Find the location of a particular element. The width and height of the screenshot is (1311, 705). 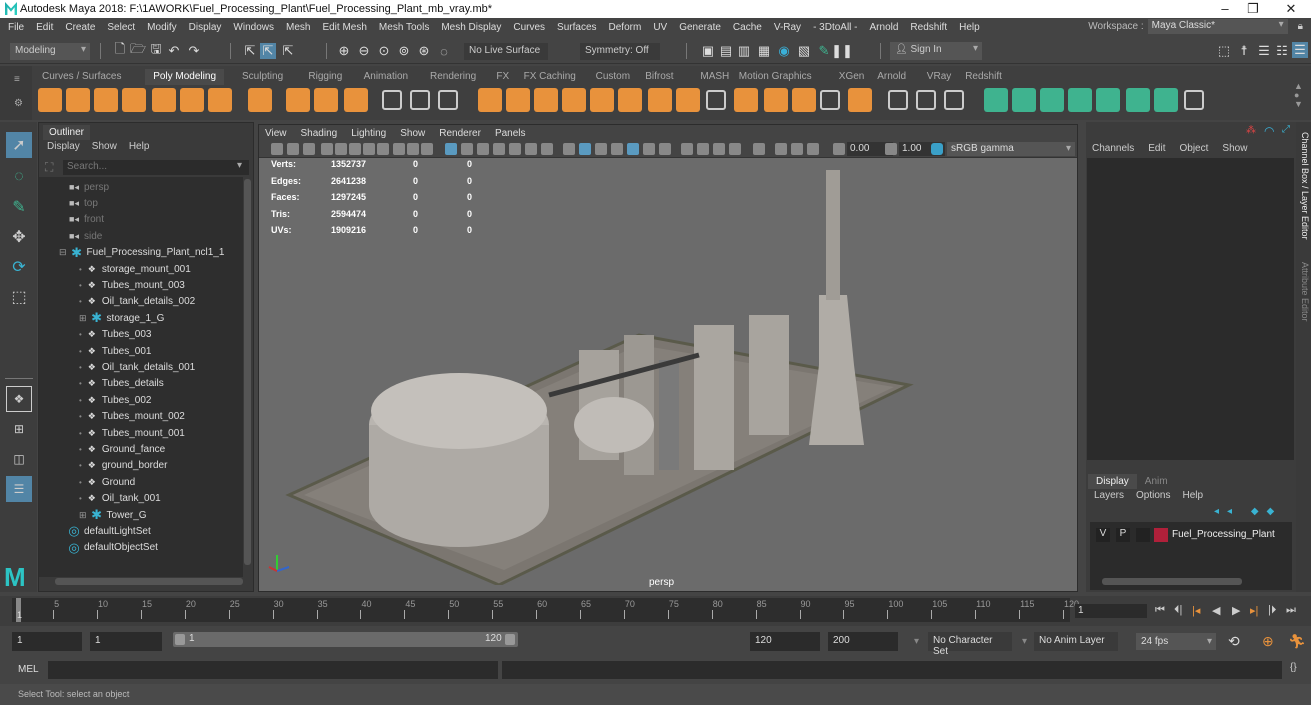

color-space-dropdown: sRGB gamma ▾ is located at coordinates (1011, 149).